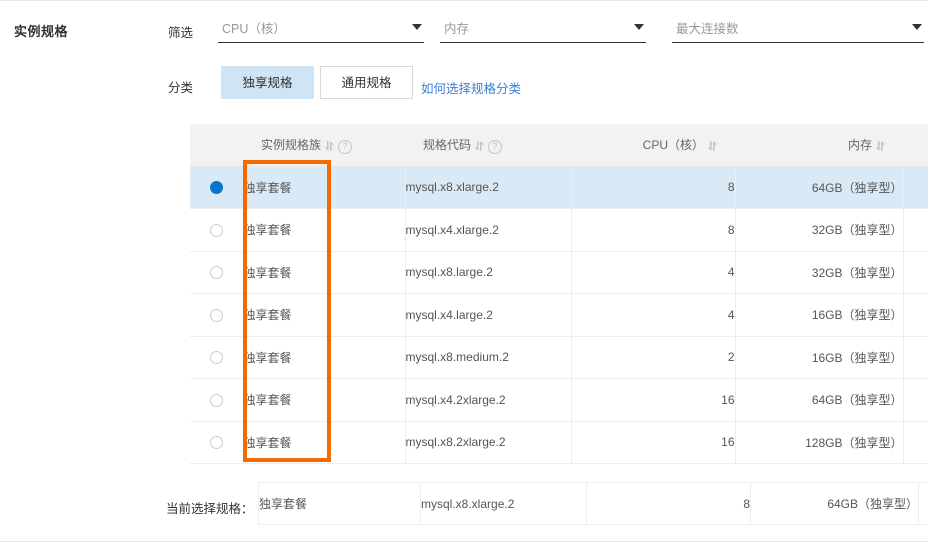 The image size is (928, 542). Describe the element at coordinates (339, 503) in the screenshot. I see `current-selection-family: 独享套餐` at that location.